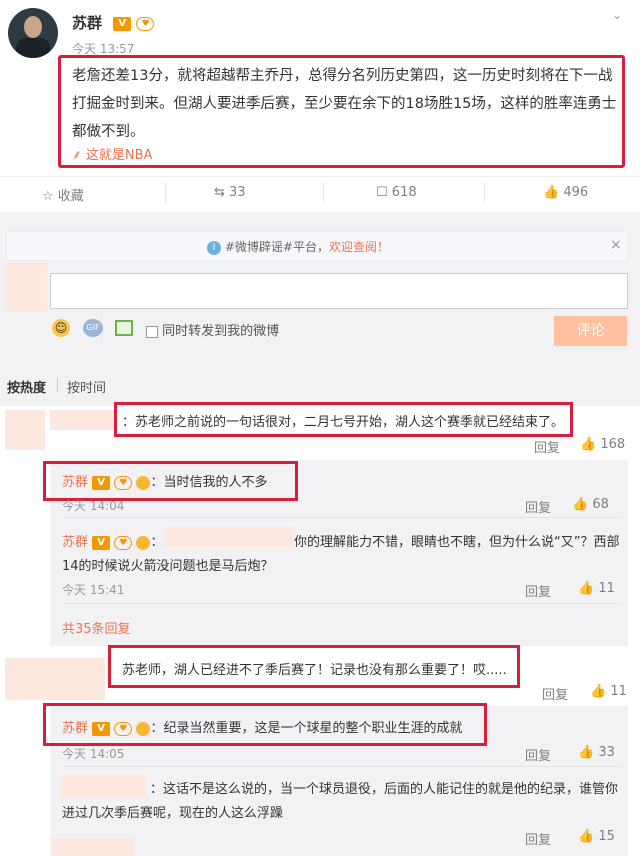 This screenshot has height=856, width=640. Describe the element at coordinates (93, 754) in the screenshot. I see `reply-time: 今天 14:05` at that location.